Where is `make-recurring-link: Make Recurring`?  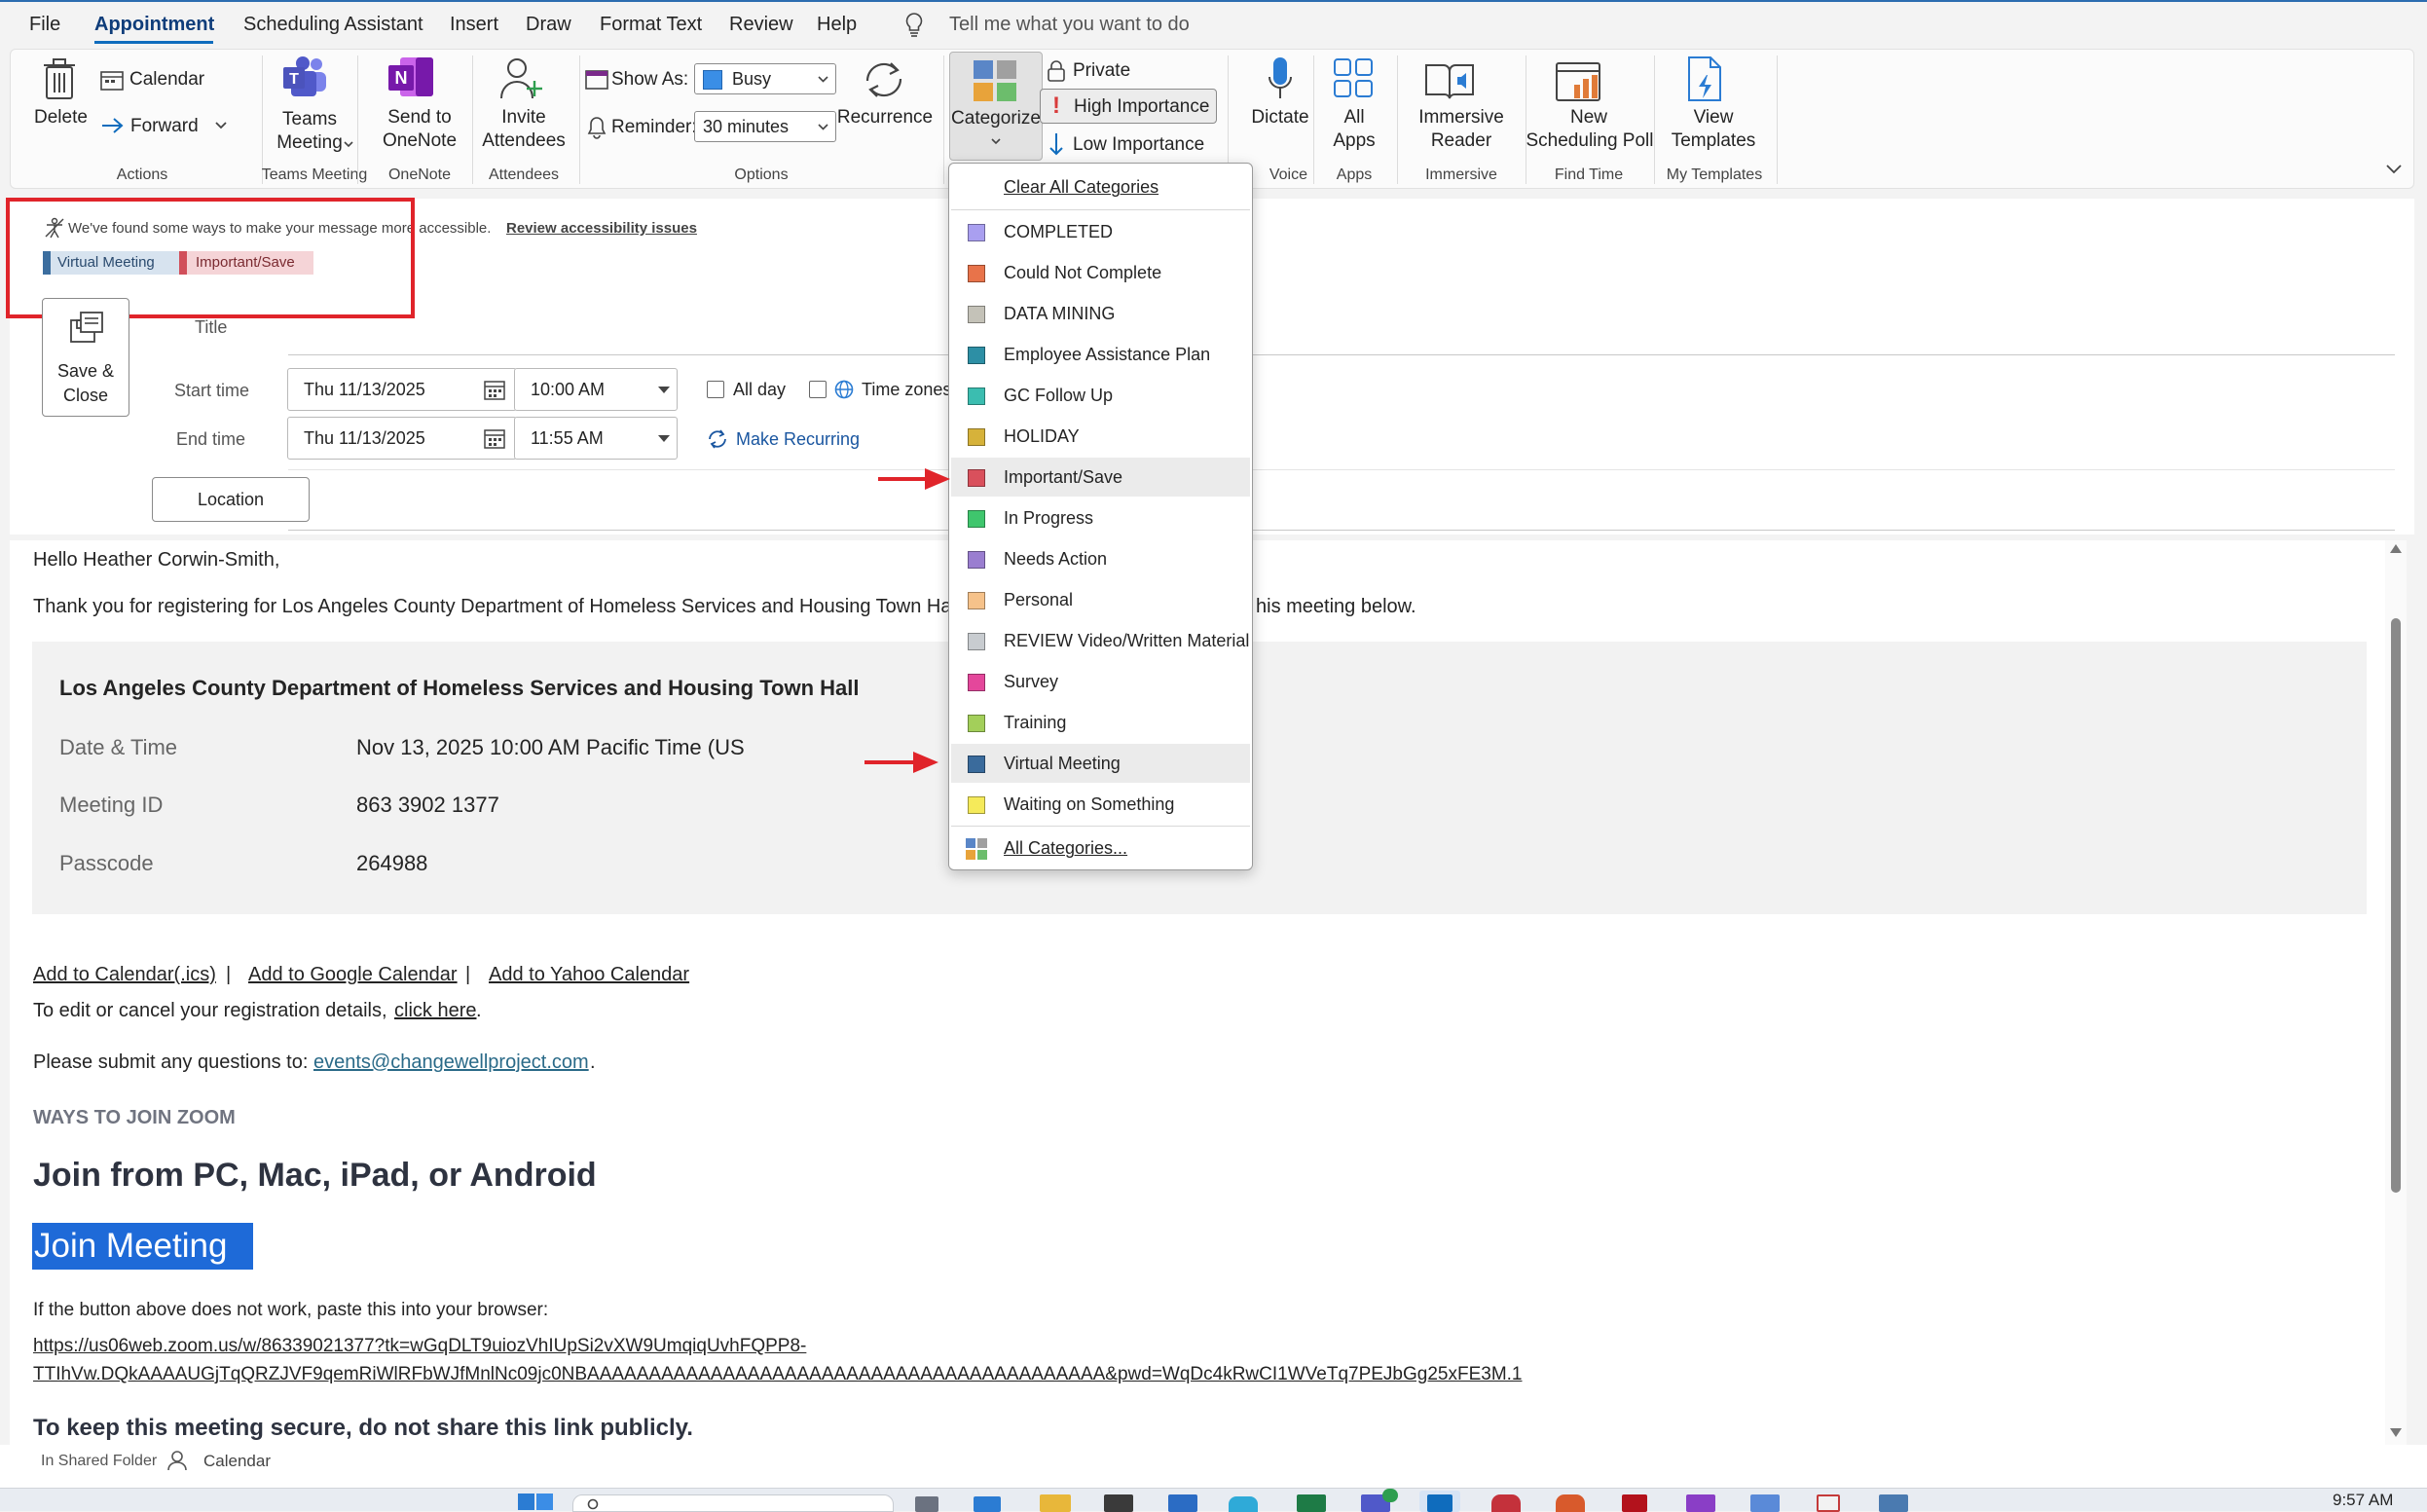 make-recurring-link: Make Recurring is located at coordinates (798, 439).